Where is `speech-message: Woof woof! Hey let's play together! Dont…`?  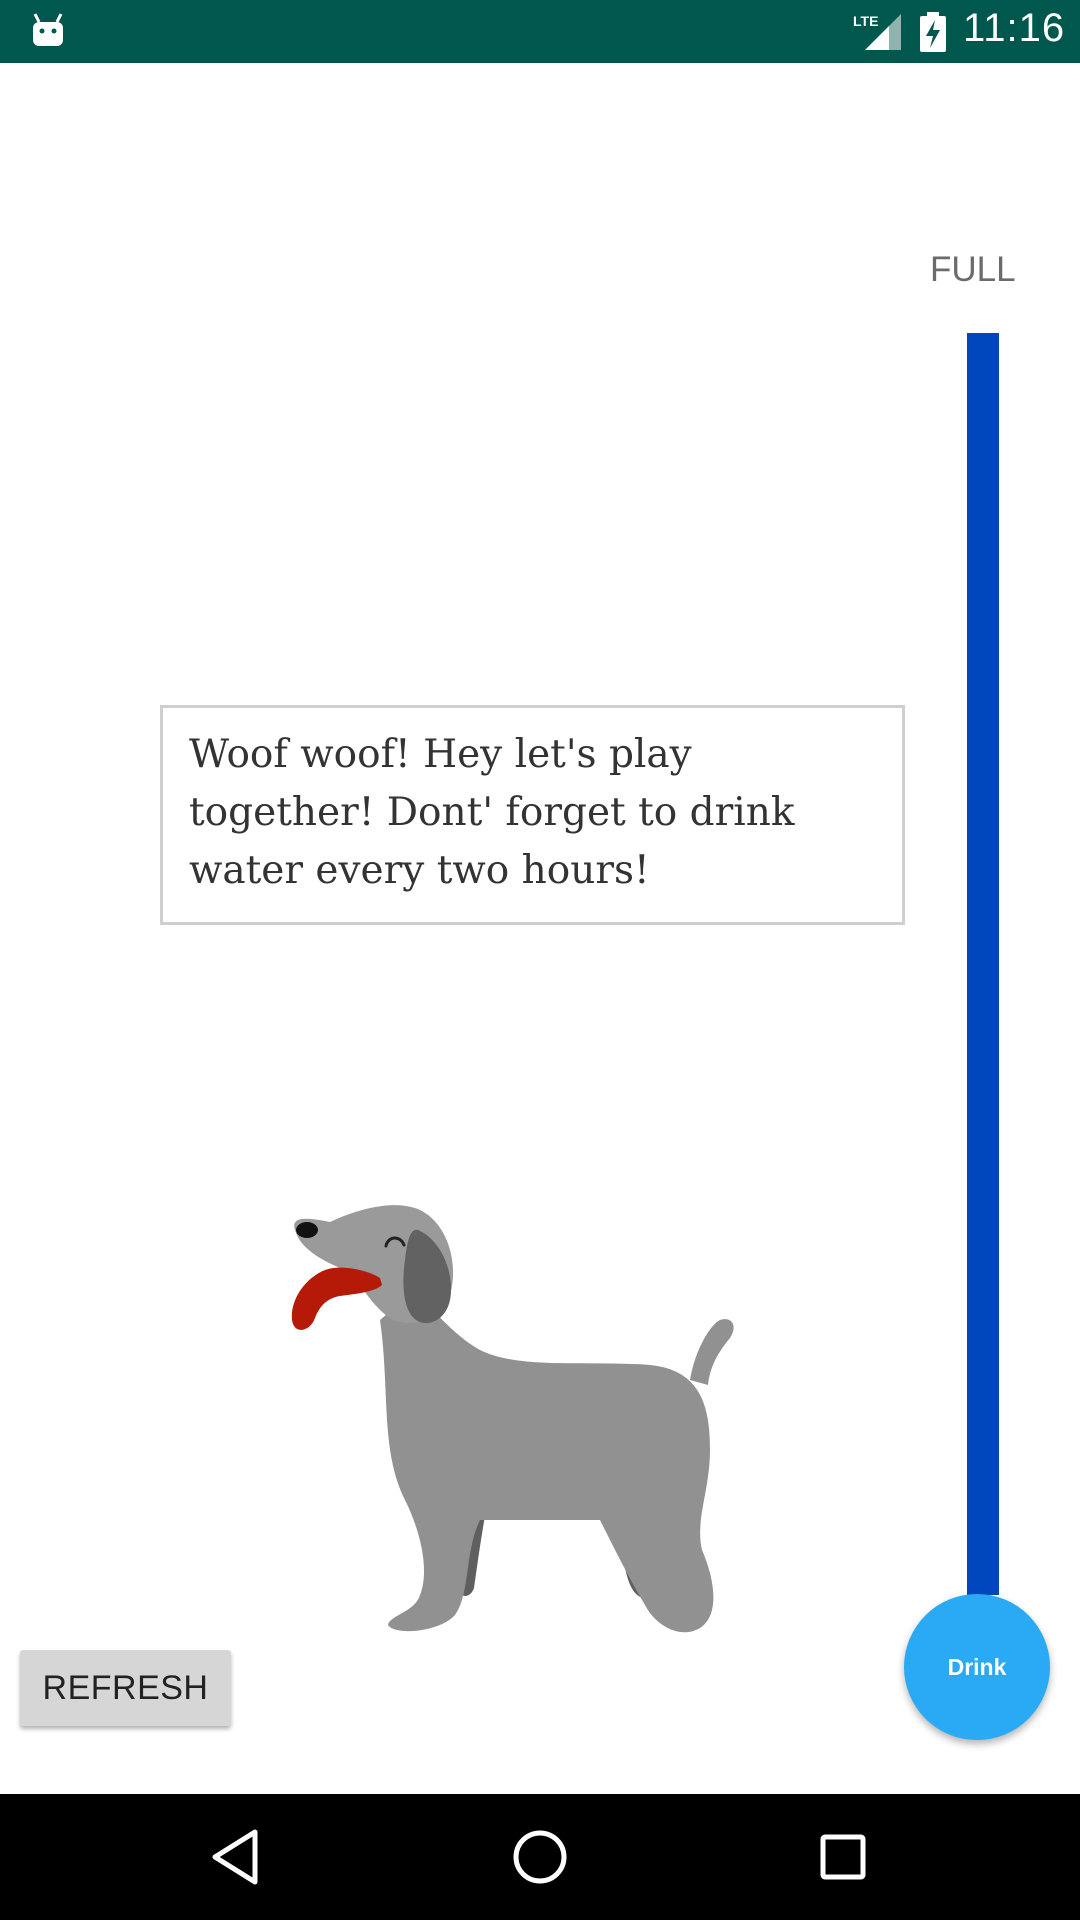
speech-message: Woof woof! Hey let's play together! Dont… is located at coordinates (492, 812).